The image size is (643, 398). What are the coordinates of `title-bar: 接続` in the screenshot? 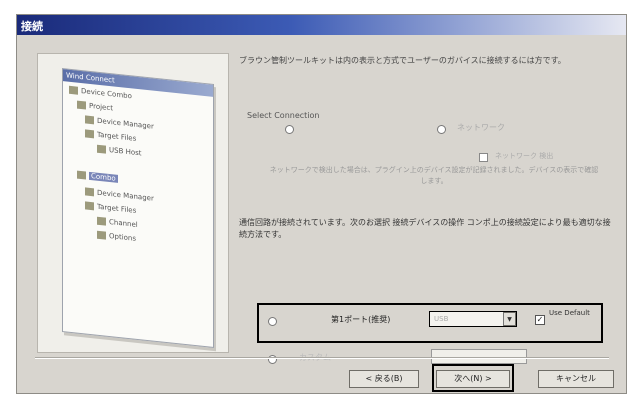 It's located at (321, 25).